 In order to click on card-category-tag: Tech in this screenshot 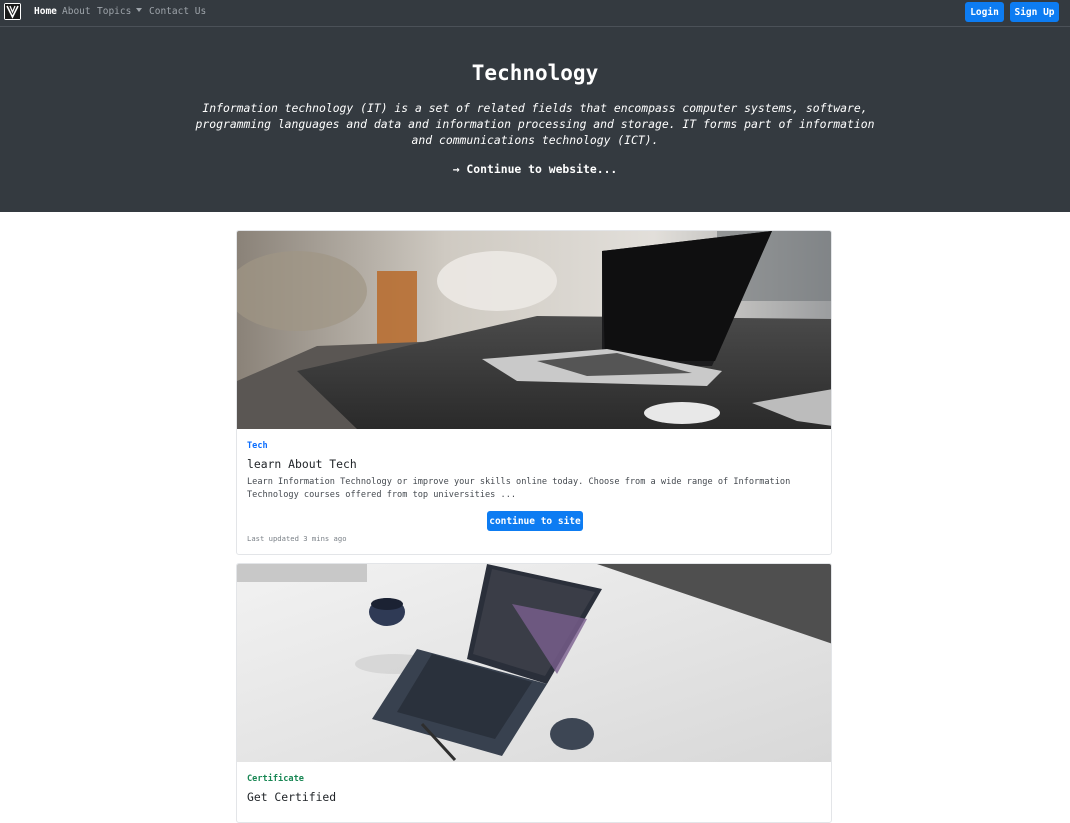, I will do `click(257, 446)`.